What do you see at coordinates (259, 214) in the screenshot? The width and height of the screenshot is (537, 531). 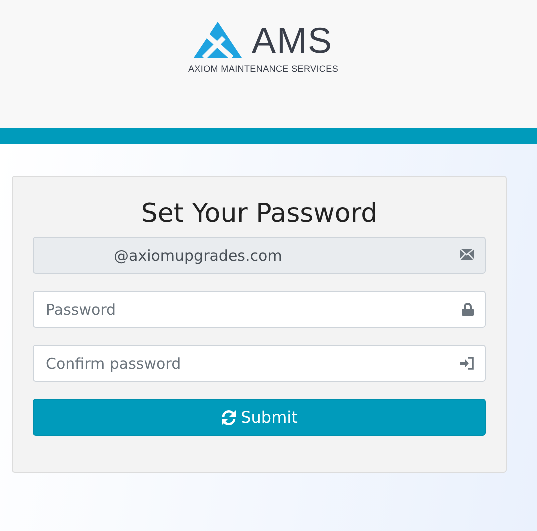 I see `form-title: Set Your Password` at bounding box center [259, 214].